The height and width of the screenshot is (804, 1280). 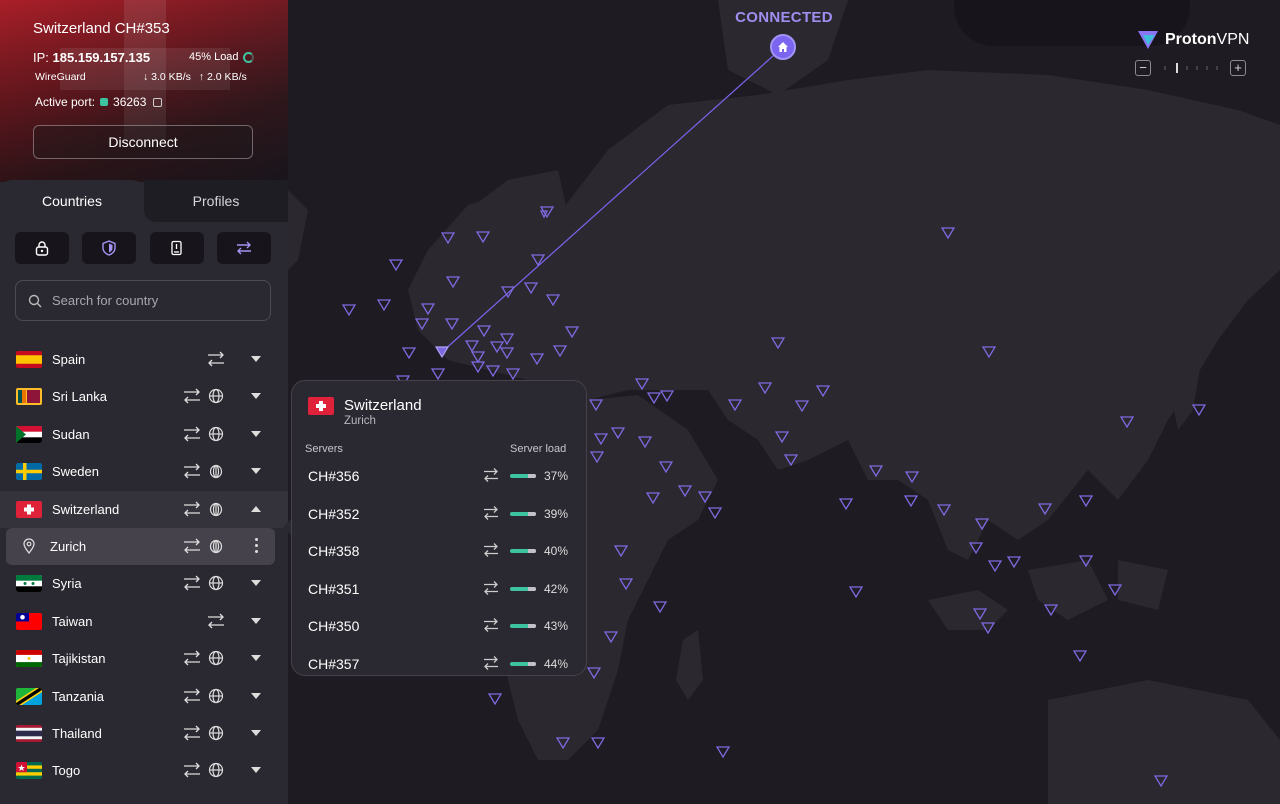 I want to click on country-item-switzerland: Switzerland, so click(x=144, y=509).